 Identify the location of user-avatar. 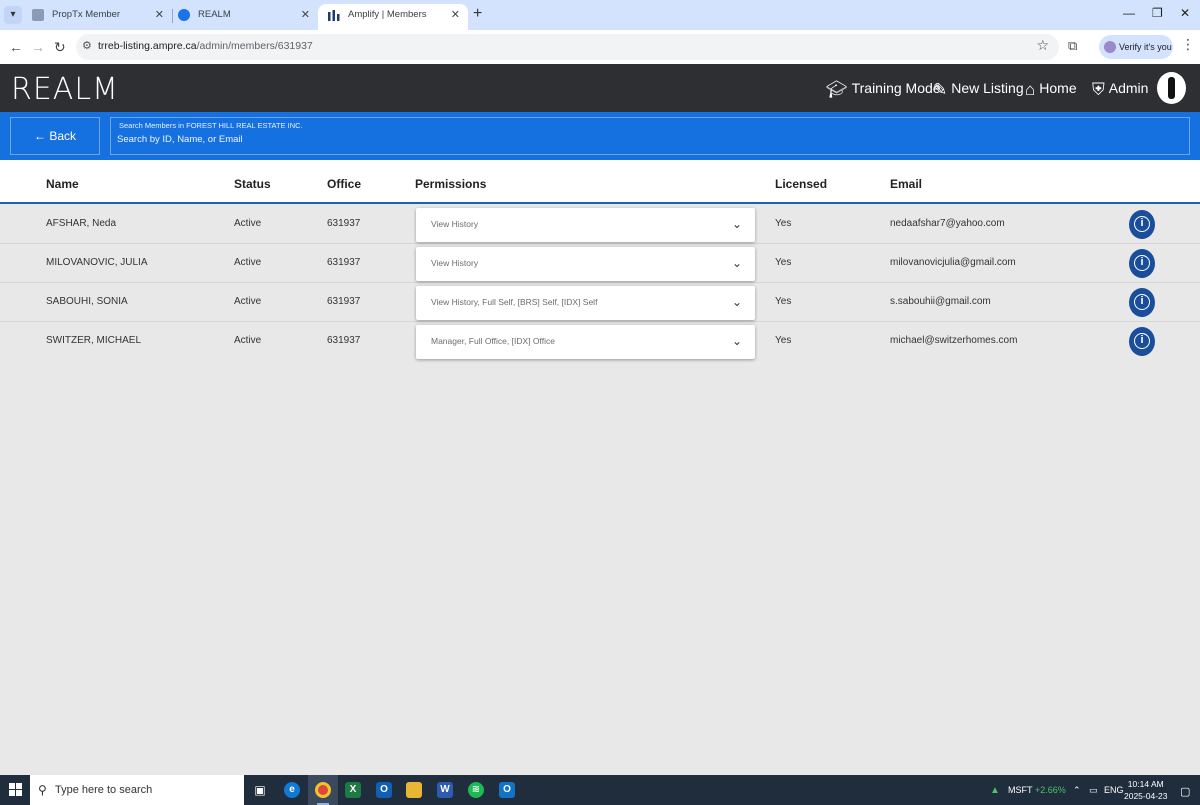
(1171, 88).